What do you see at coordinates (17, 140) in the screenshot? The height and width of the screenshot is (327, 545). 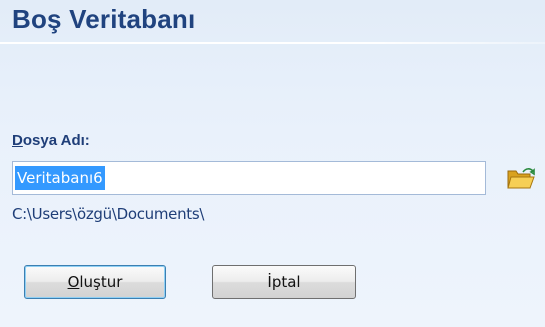 I see `file-name-label-accelerator: D` at bounding box center [17, 140].